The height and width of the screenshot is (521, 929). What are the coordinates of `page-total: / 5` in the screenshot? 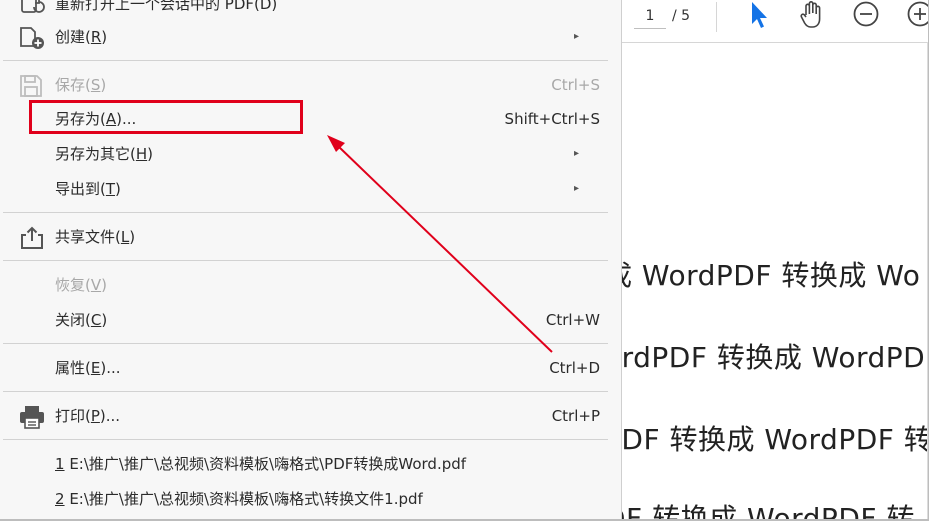 It's located at (681, 16).